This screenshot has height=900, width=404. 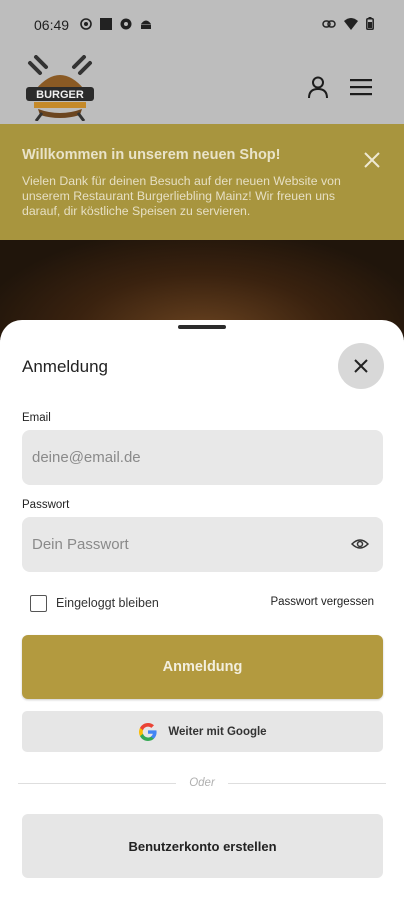 What do you see at coordinates (46, 505) in the screenshot?
I see `password-label: Passwort` at bounding box center [46, 505].